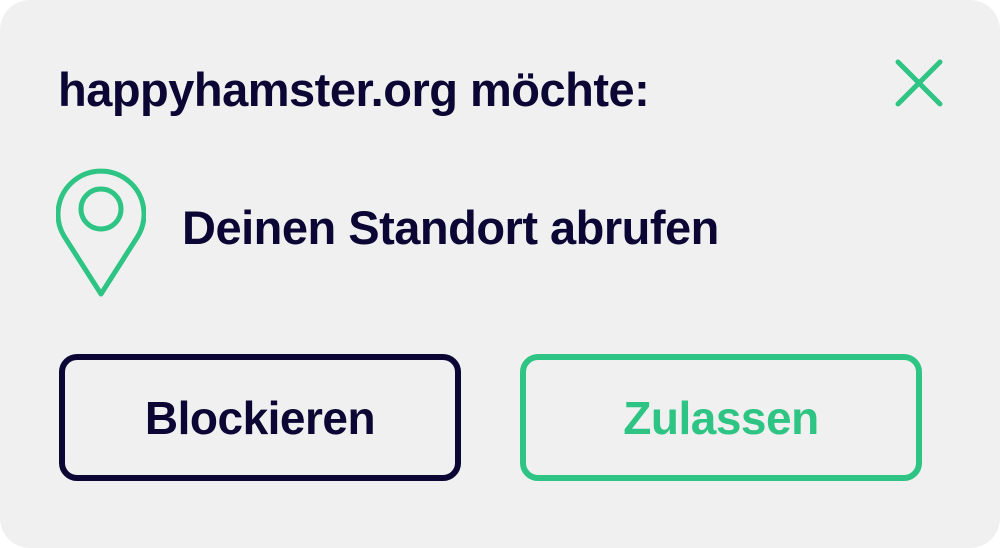 Image resolution: width=1000 pixels, height=548 pixels. What do you see at coordinates (721, 417) in the screenshot?
I see `allow-button: Zulassen` at bounding box center [721, 417].